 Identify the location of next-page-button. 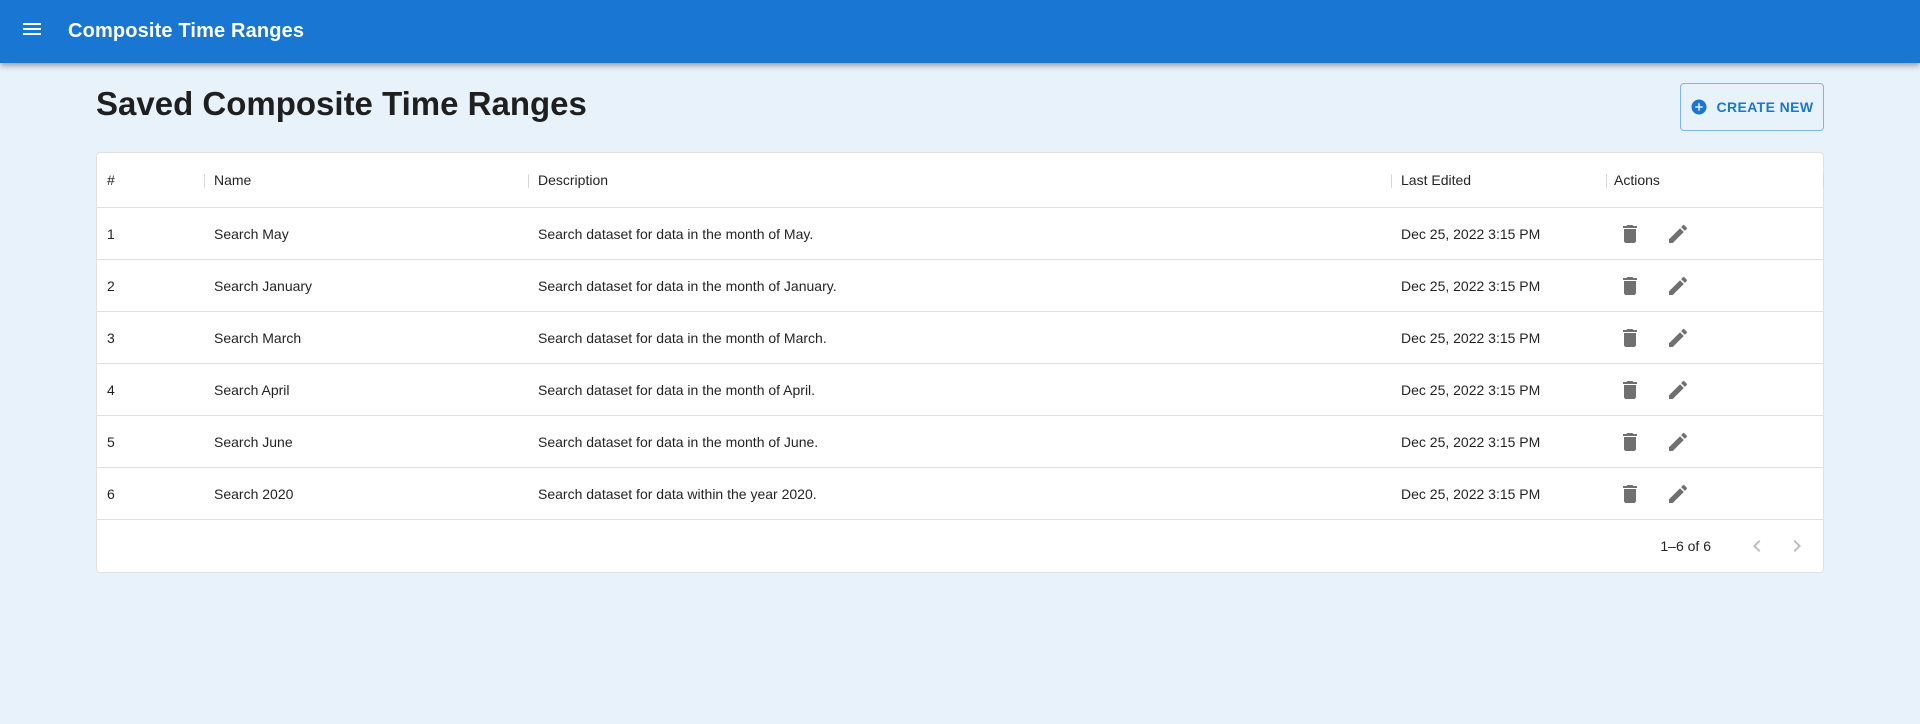
(1797, 546).